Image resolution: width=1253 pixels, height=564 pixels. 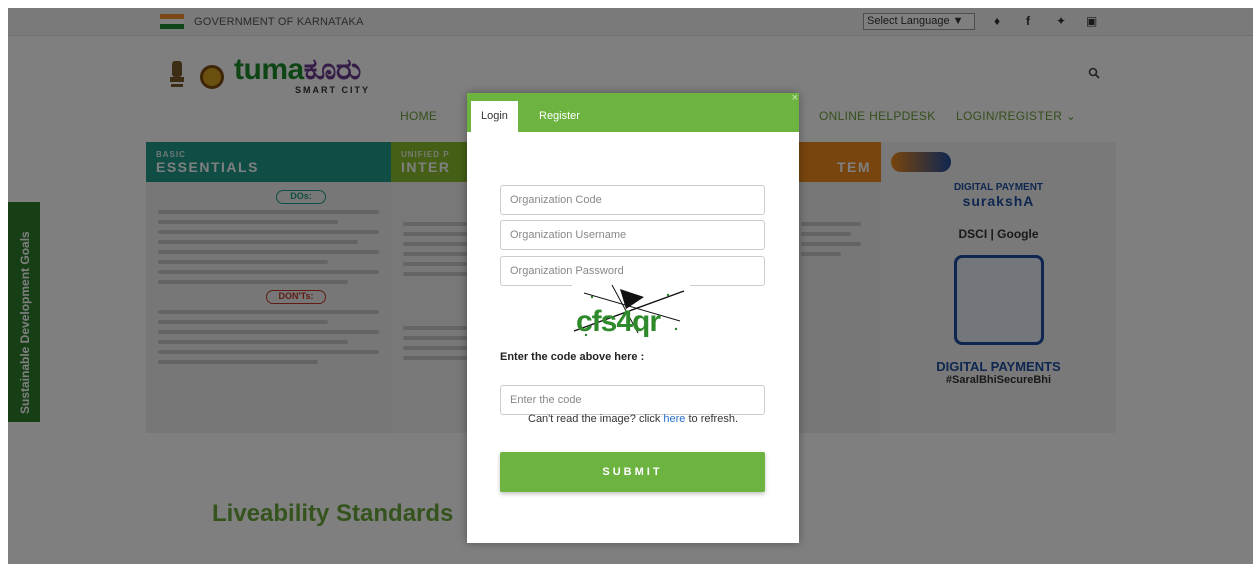 I want to click on captcha-refresh-link: here, so click(x=674, y=419).